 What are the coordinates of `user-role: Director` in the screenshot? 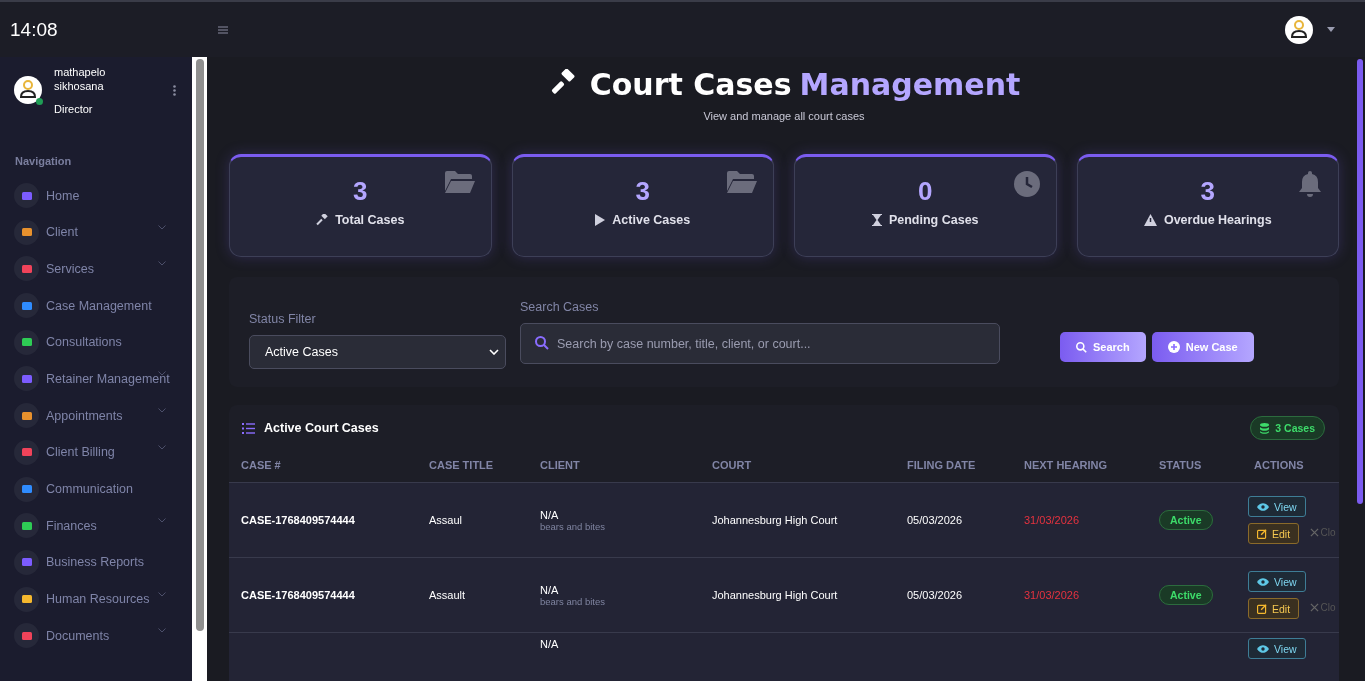 It's located at (74, 109).